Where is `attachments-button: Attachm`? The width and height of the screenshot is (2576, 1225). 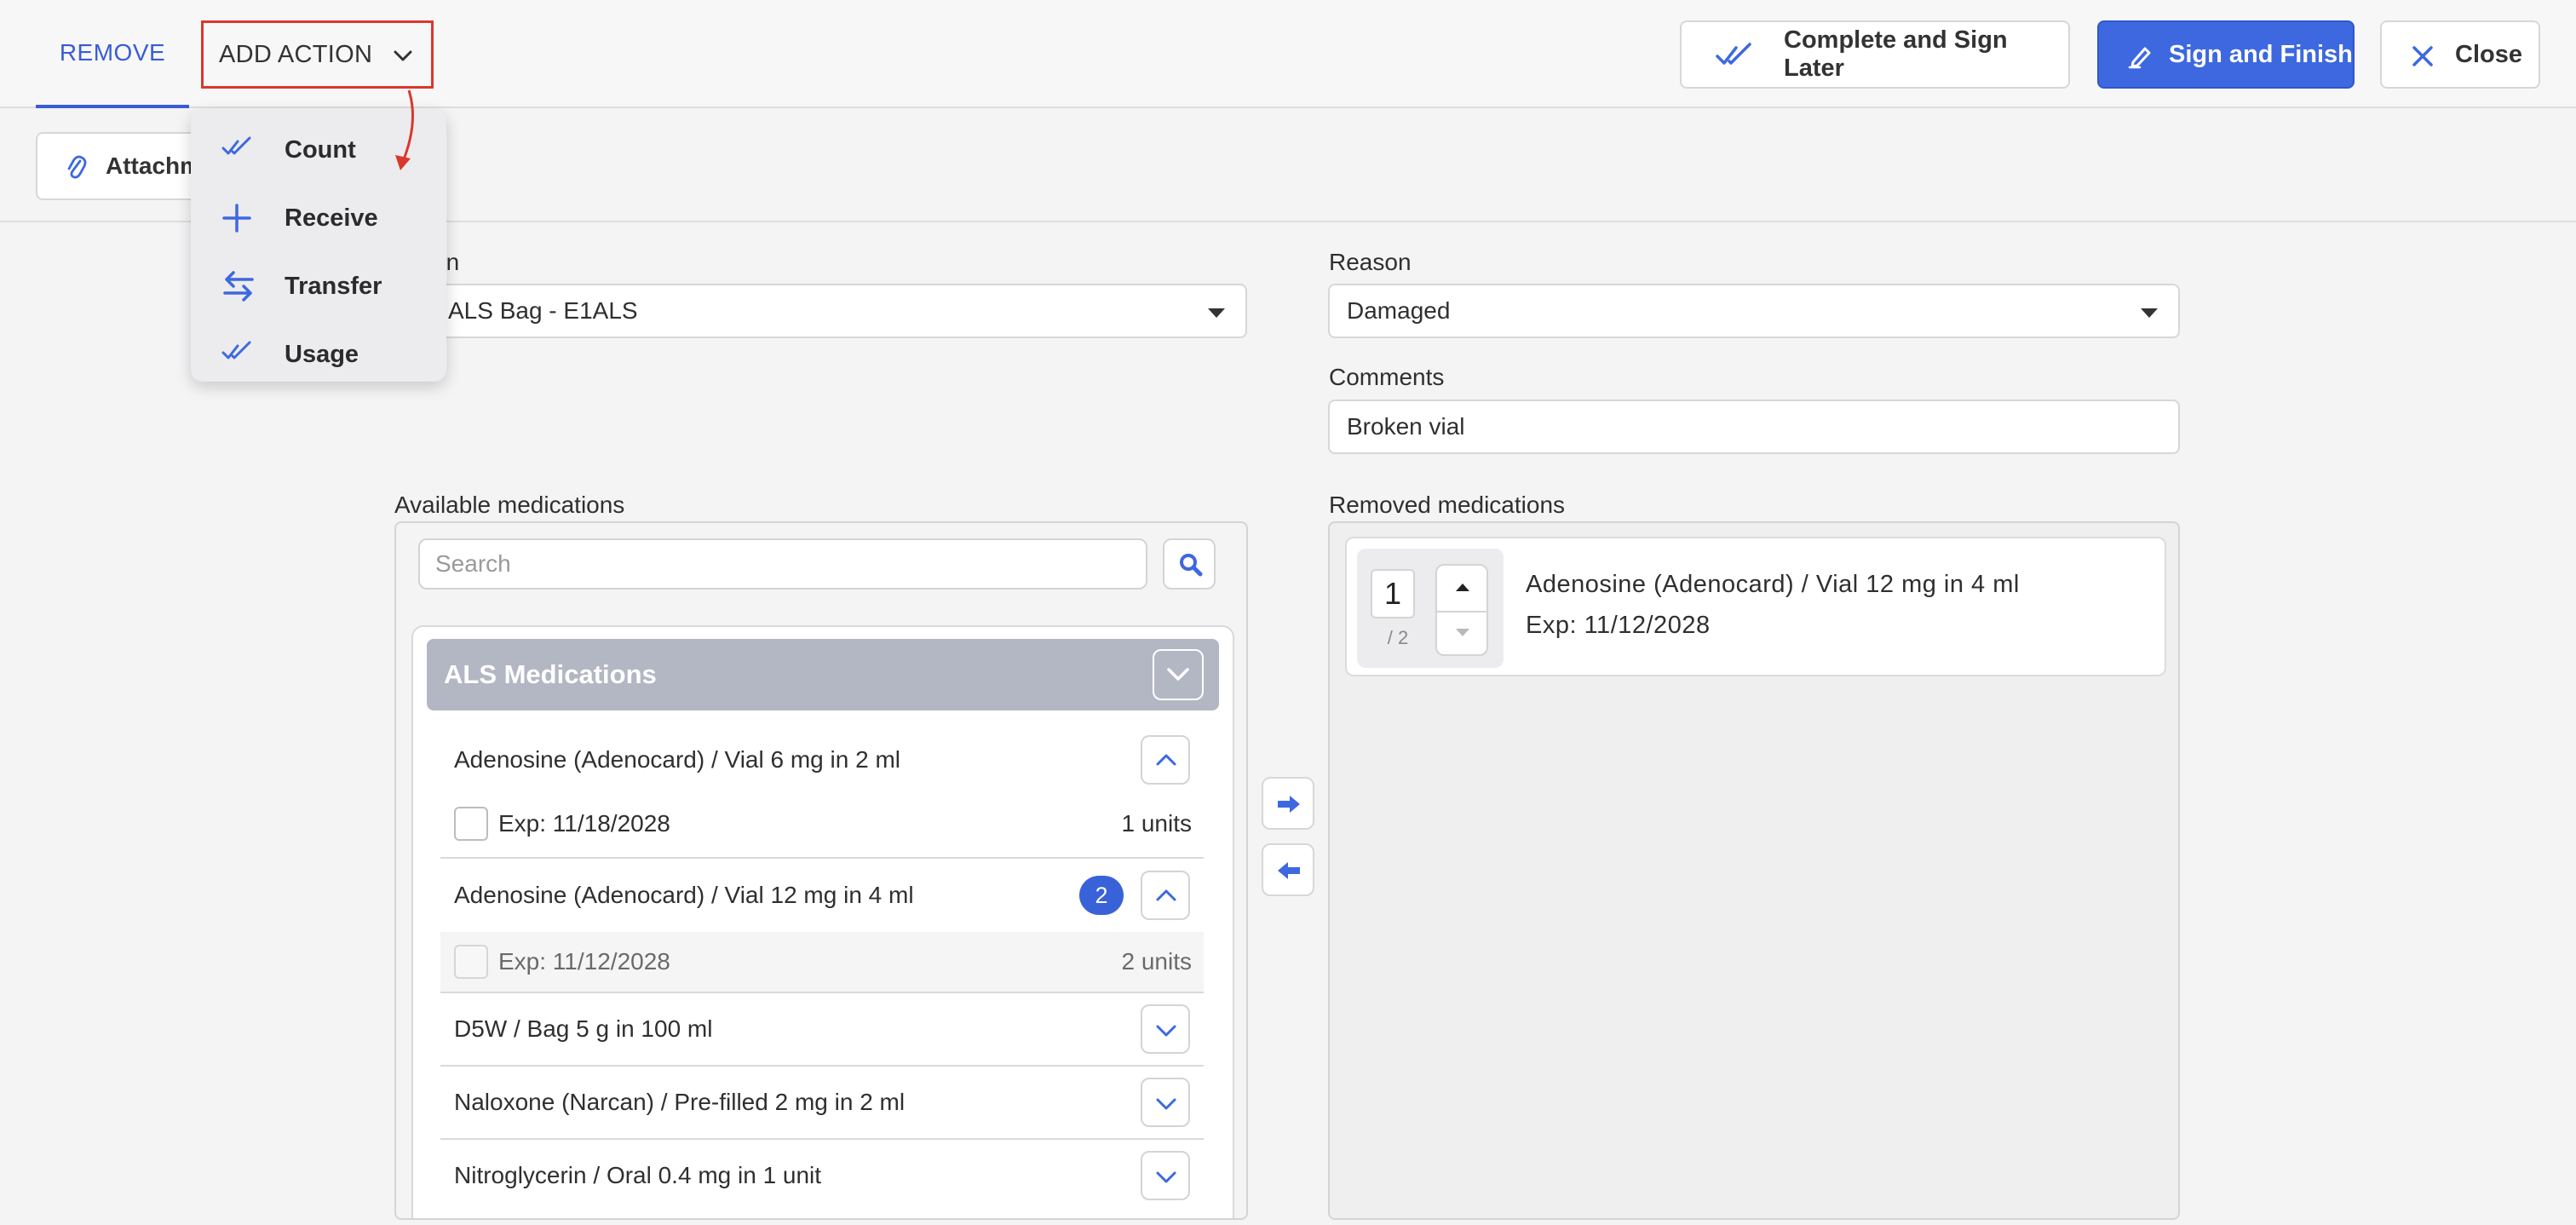 attachments-button: Attachm is located at coordinates (121, 166).